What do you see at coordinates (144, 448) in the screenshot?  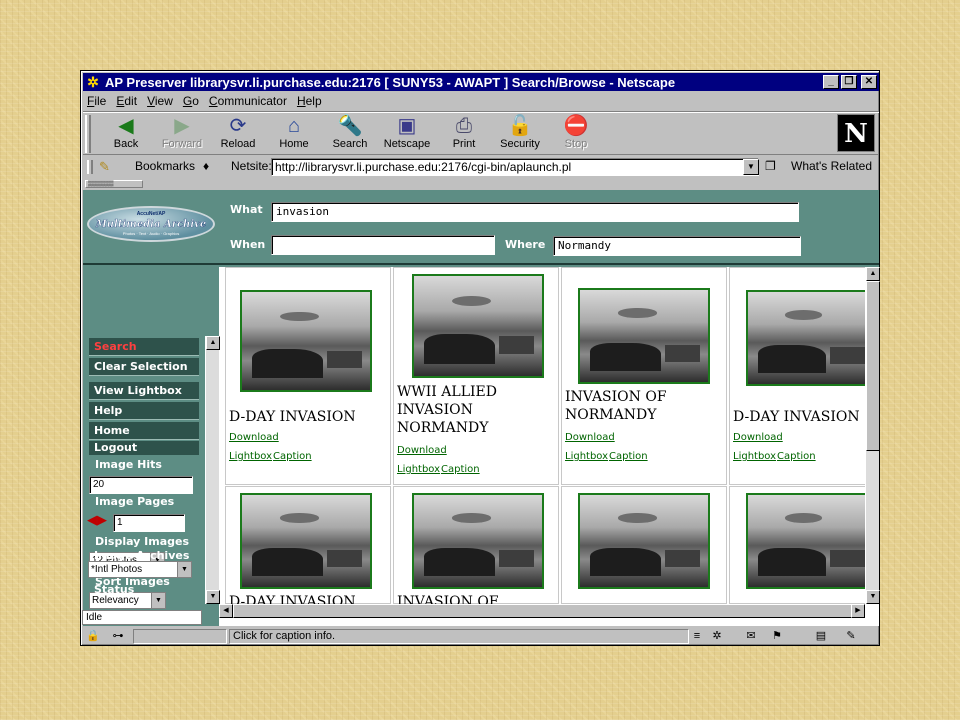 I see `nav-logout: Logout` at bounding box center [144, 448].